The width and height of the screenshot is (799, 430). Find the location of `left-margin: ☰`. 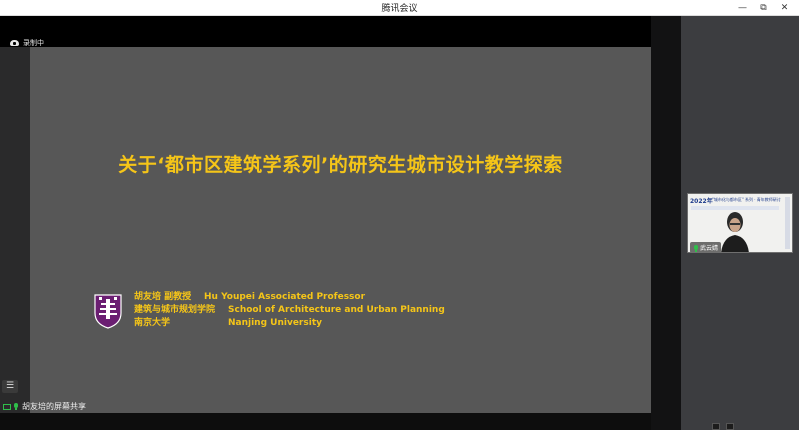

left-margin: ☰ is located at coordinates (15, 230).